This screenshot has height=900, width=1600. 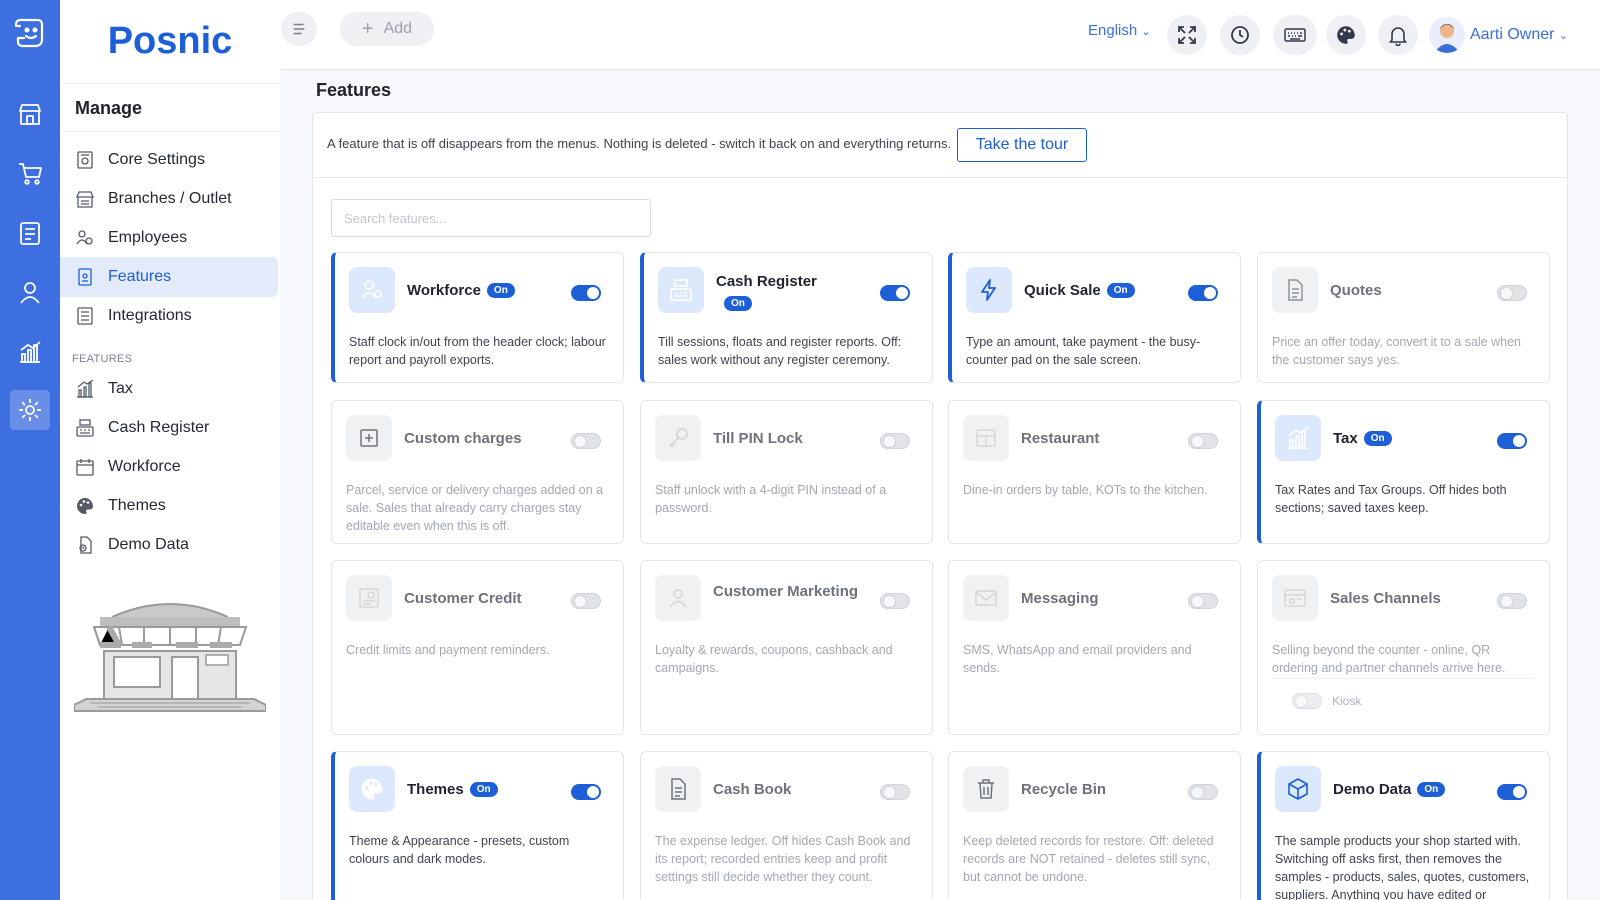 What do you see at coordinates (678, 598) in the screenshot?
I see `person-icon` at bounding box center [678, 598].